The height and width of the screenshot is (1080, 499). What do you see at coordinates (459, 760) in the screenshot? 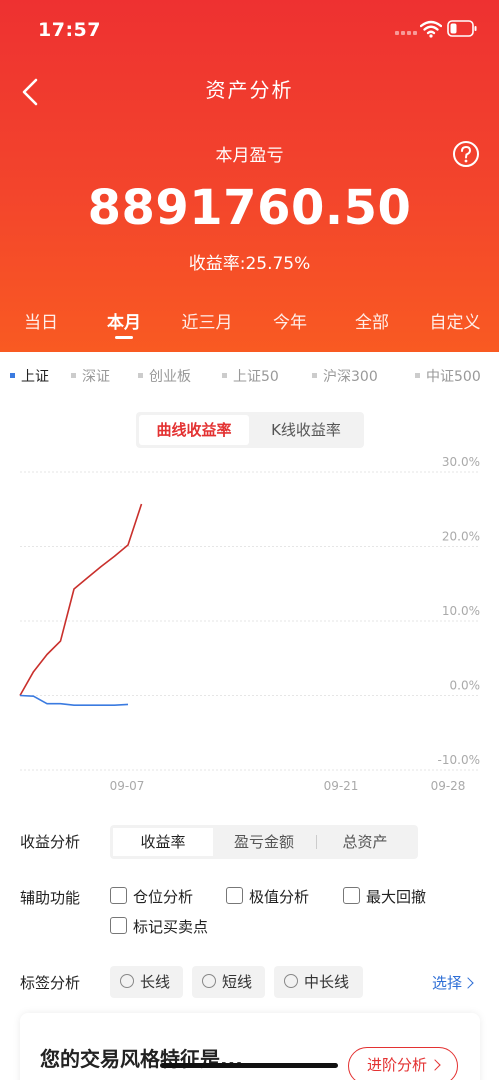
I see `y-tick-label: -10.0%` at bounding box center [459, 760].